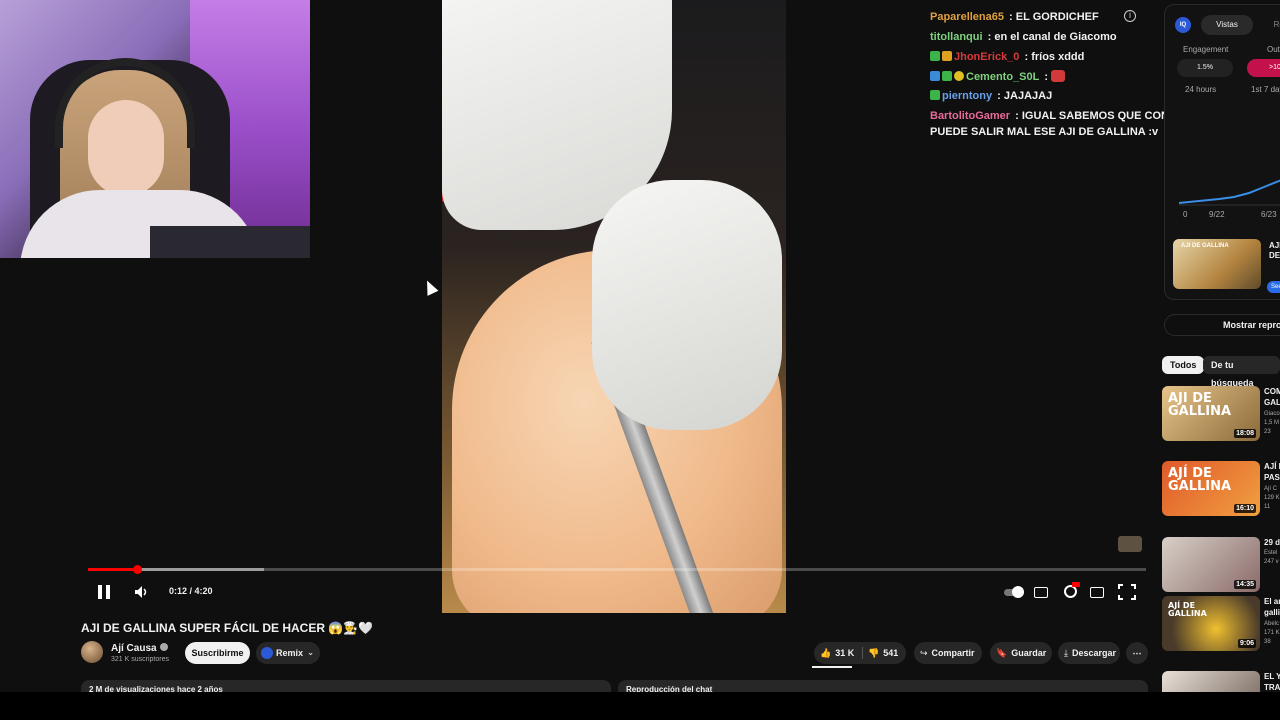 Image resolution: width=1280 pixels, height=720 pixels. I want to click on engagement-value: 1.5%, so click(1205, 68).